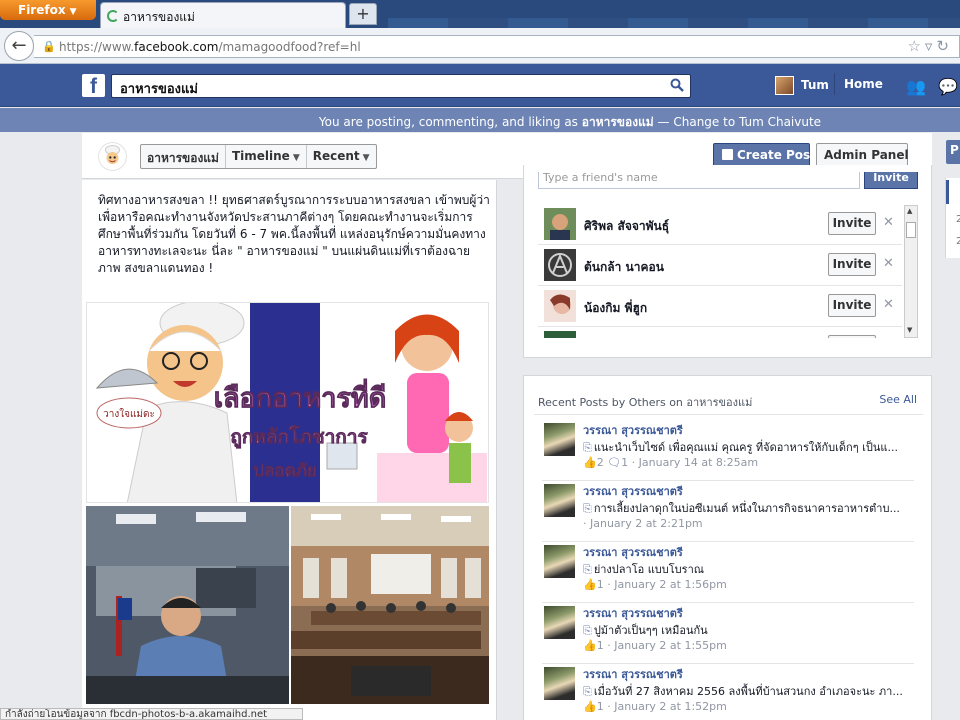  Describe the element at coordinates (891, 180) in the screenshot. I see `invite-search-button: Invite` at that location.